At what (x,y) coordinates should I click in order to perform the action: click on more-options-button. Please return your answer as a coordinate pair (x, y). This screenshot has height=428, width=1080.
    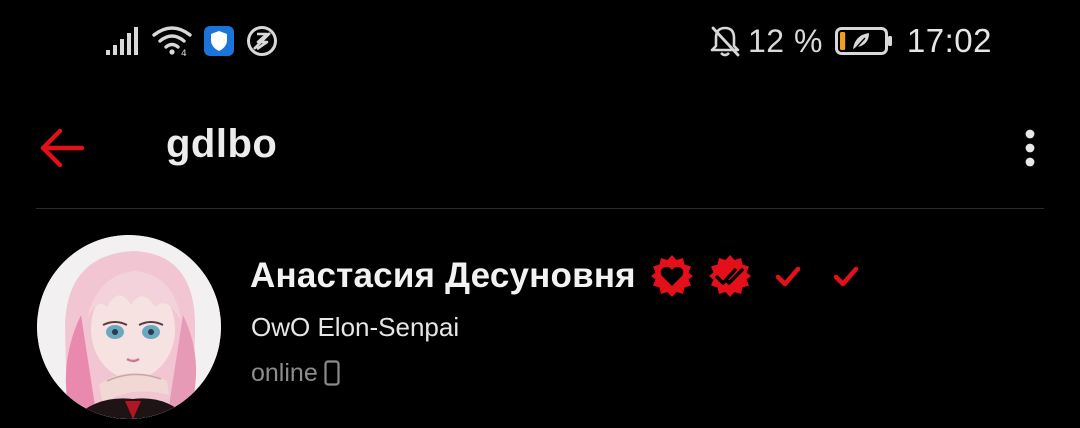
    Looking at the image, I should click on (1030, 148).